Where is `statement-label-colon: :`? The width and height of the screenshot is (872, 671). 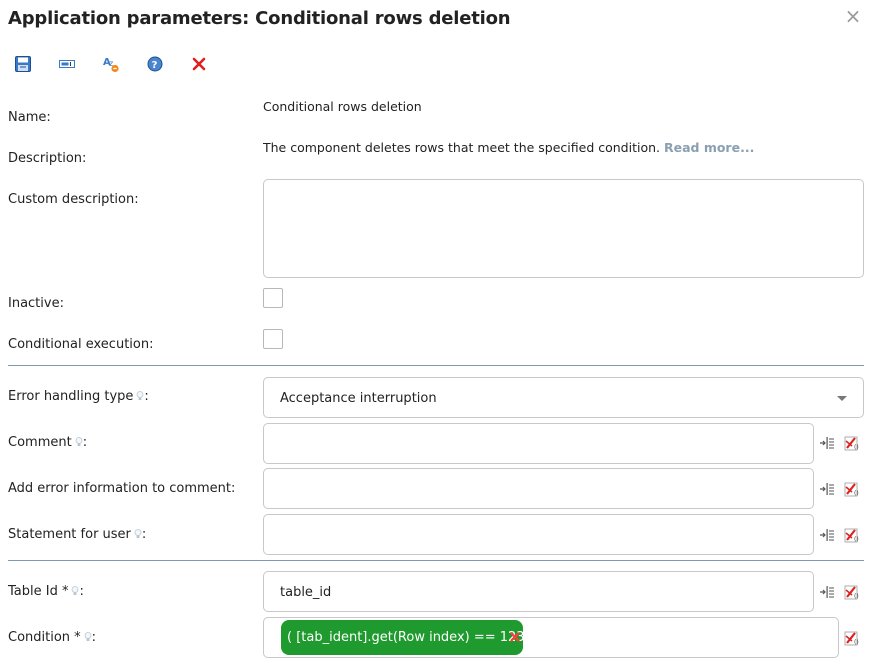 statement-label-colon: : is located at coordinates (144, 534).